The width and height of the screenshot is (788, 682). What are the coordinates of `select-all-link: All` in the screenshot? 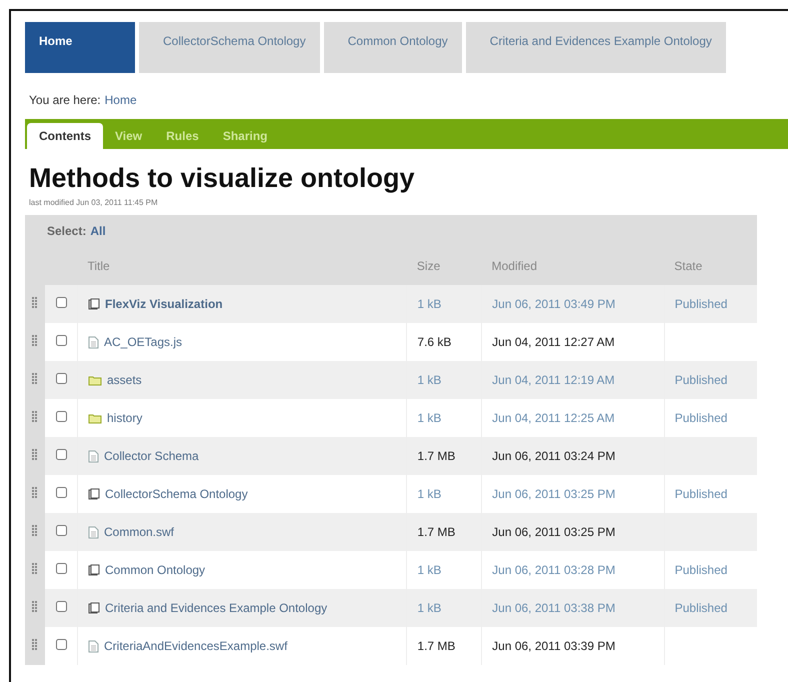 It's located at (98, 231).